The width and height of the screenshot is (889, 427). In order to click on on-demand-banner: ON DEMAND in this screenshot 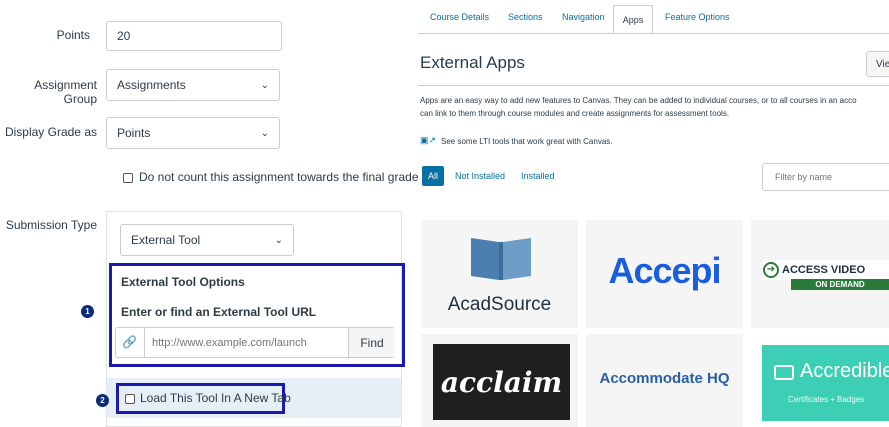, I will do `click(840, 284)`.